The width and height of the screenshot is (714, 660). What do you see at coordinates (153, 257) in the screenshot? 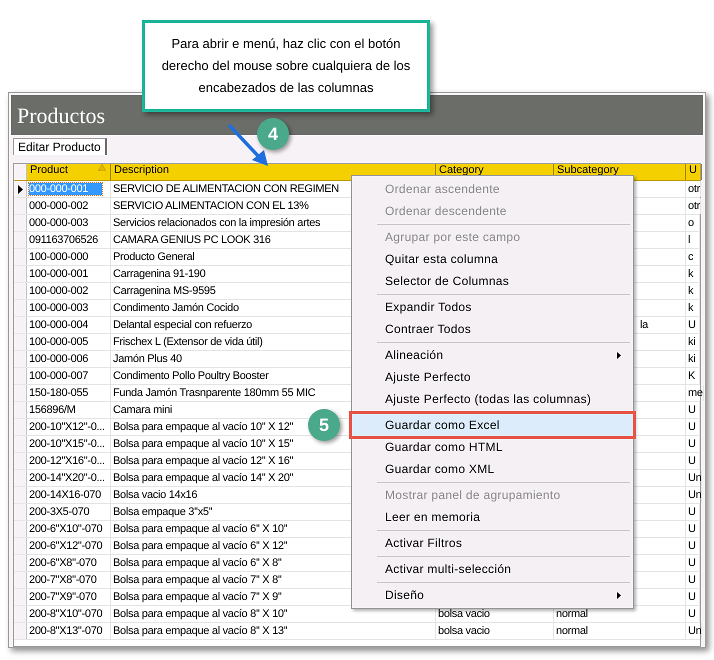
I see `table-cell: Producto General` at bounding box center [153, 257].